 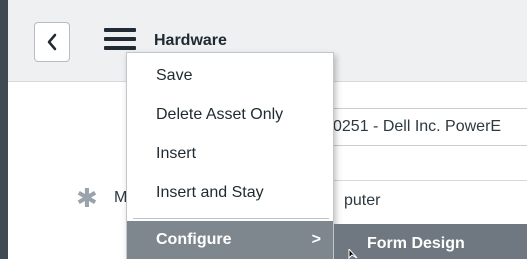 I want to click on menu-item-delete-asset-only: Delete Asset Only, so click(x=230, y=115).